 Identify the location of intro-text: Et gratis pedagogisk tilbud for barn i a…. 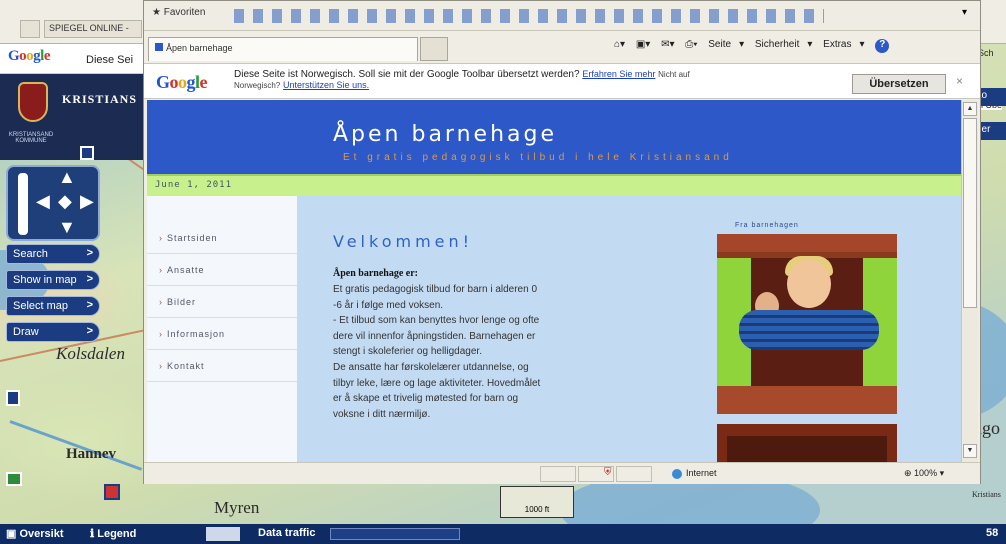
(478, 352).